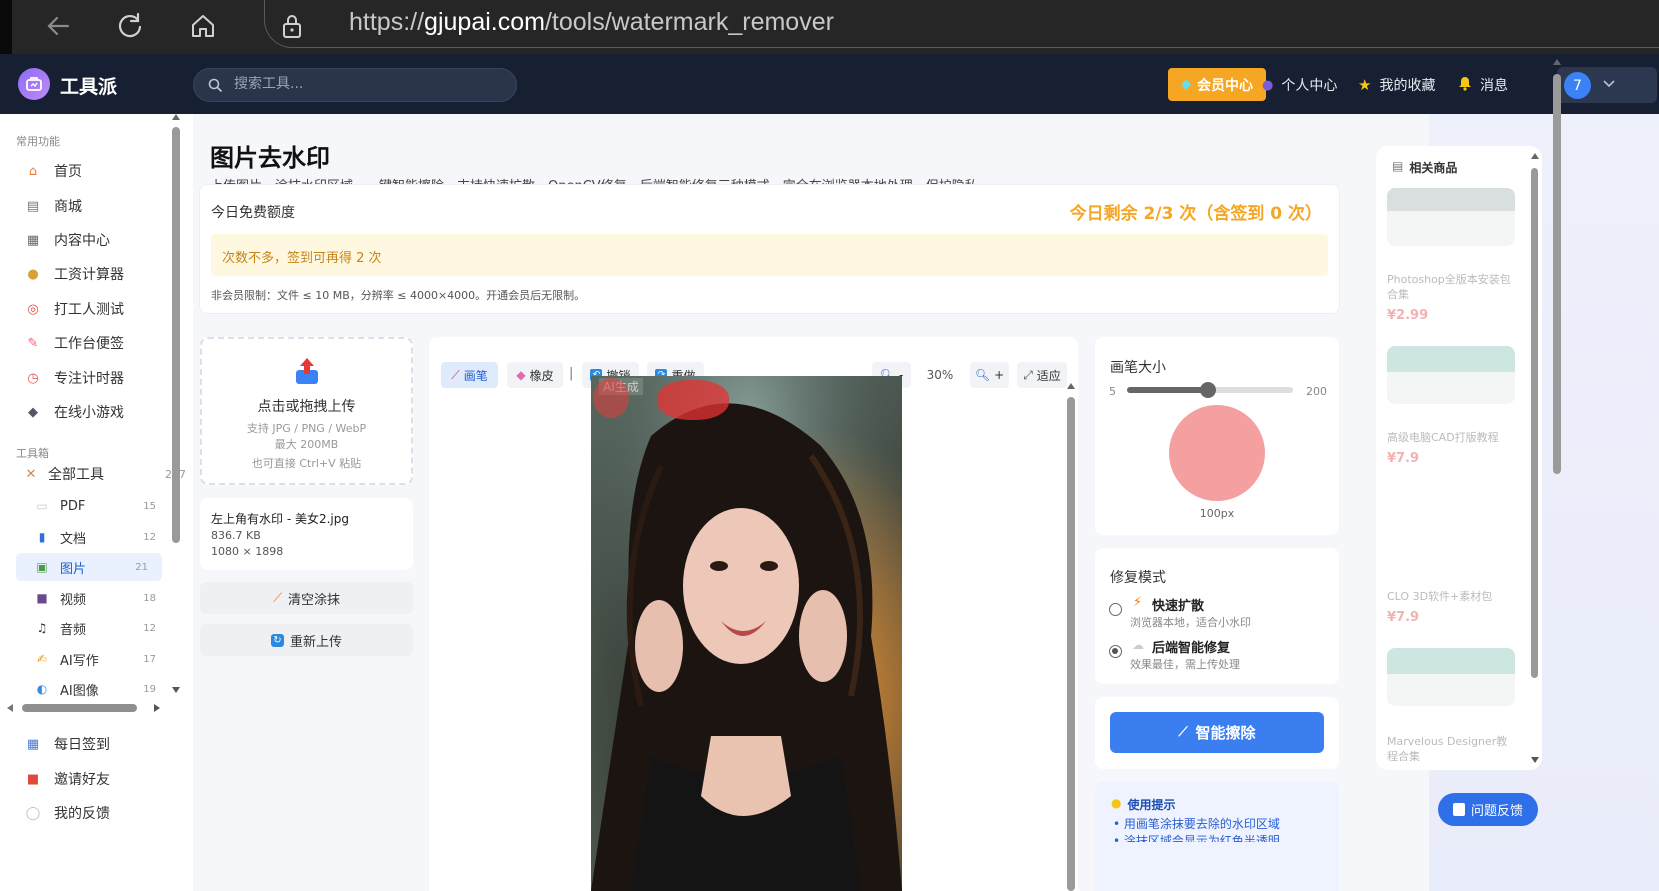  What do you see at coordinates (1494, 86) in the screenshot?
I see `messages-label: 消息` at bounding box center [1494, 86].